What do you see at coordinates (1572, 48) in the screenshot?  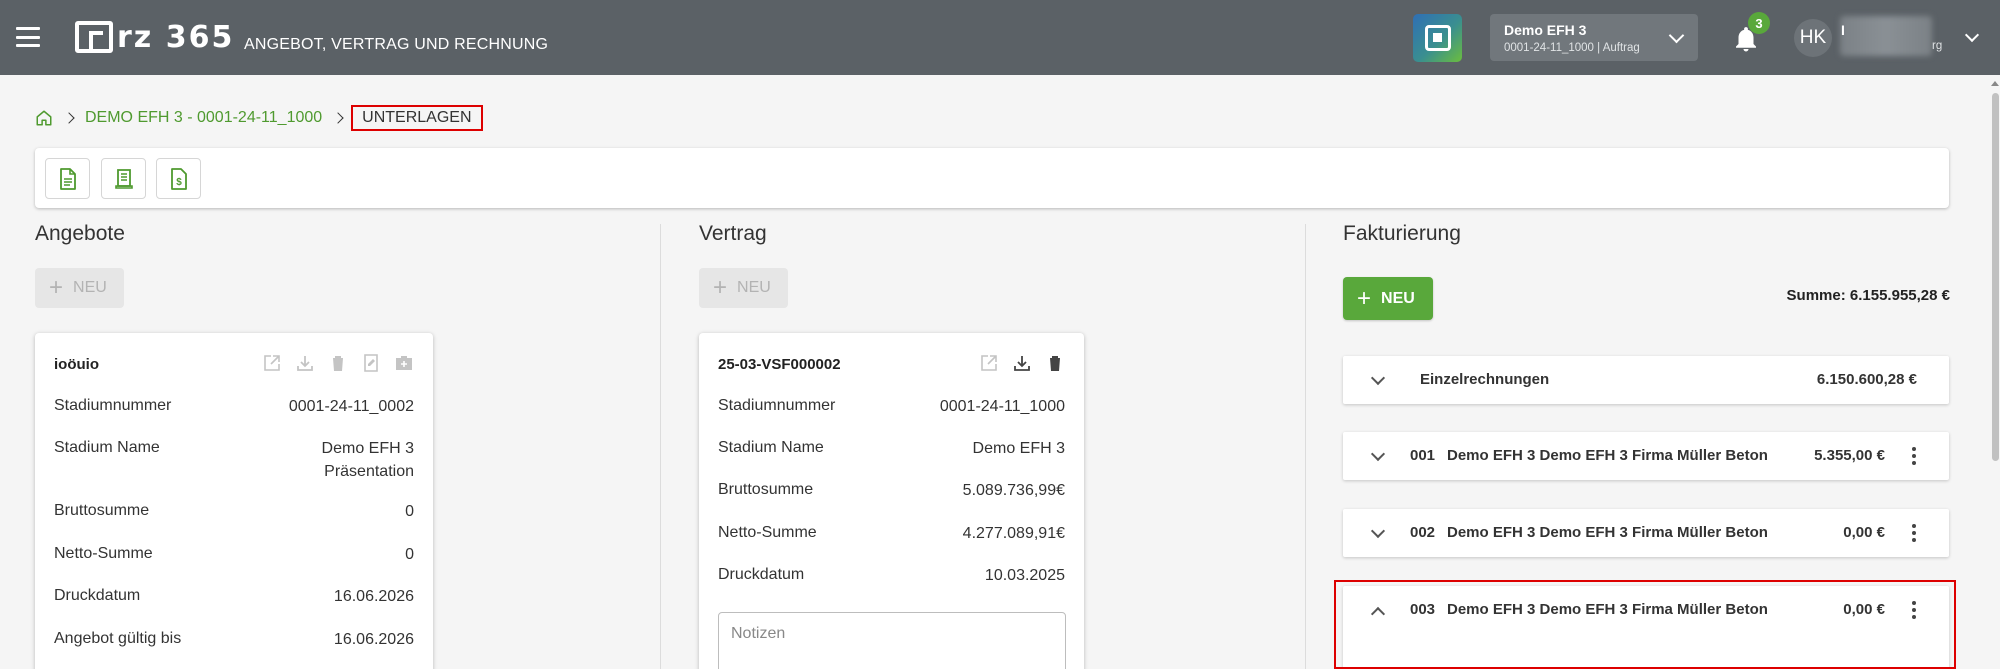 I see `project-subtitle: 0001-24-11_1000 | Auftrag` at bounding box center [1572, 48].